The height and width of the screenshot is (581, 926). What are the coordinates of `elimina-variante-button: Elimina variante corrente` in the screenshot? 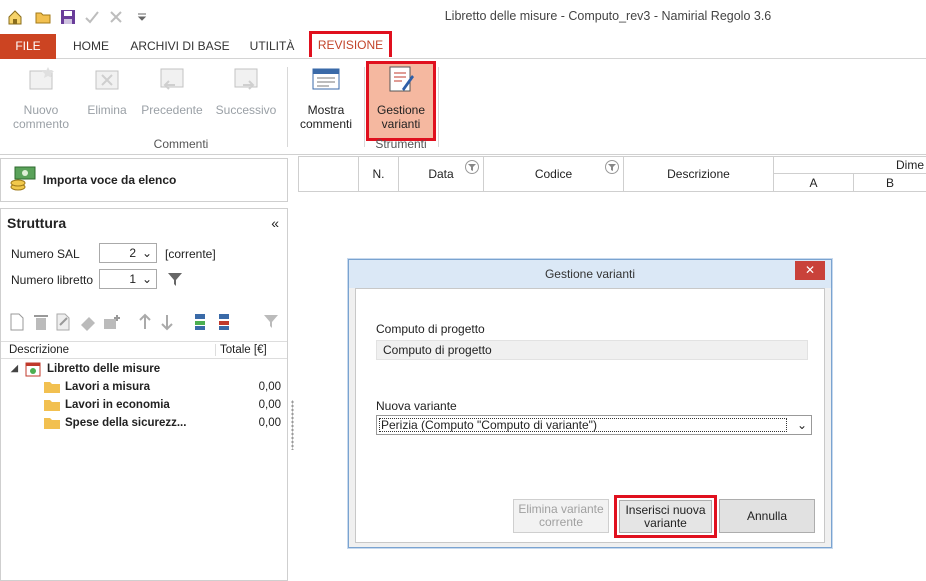 It's located at (561, 516).